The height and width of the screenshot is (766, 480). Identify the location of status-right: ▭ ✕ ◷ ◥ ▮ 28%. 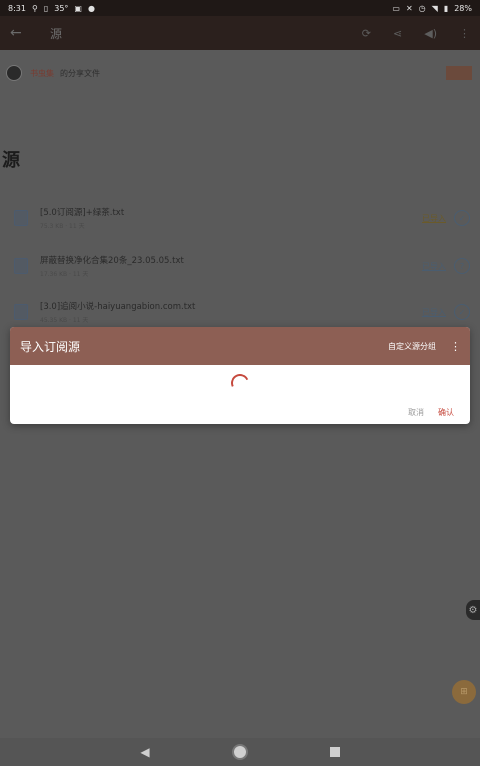
(432, 8).